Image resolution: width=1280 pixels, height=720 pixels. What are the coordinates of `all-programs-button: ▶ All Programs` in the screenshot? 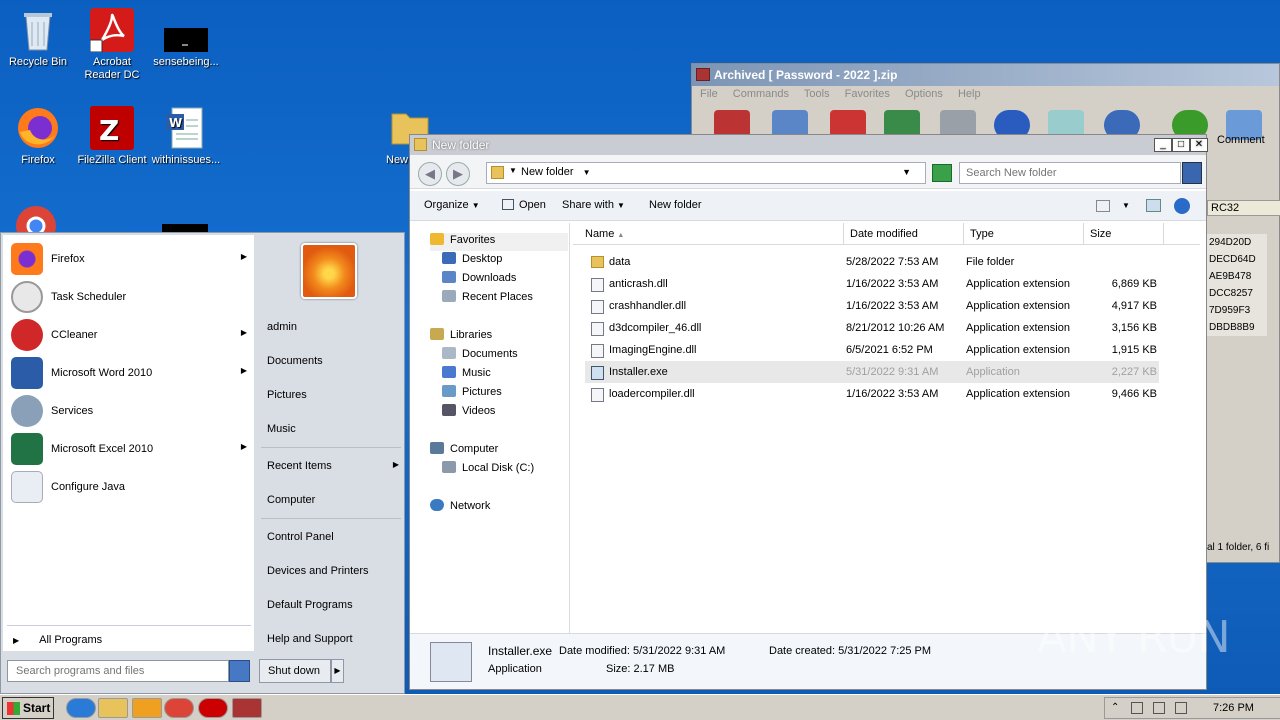 It's located at (57, 640).